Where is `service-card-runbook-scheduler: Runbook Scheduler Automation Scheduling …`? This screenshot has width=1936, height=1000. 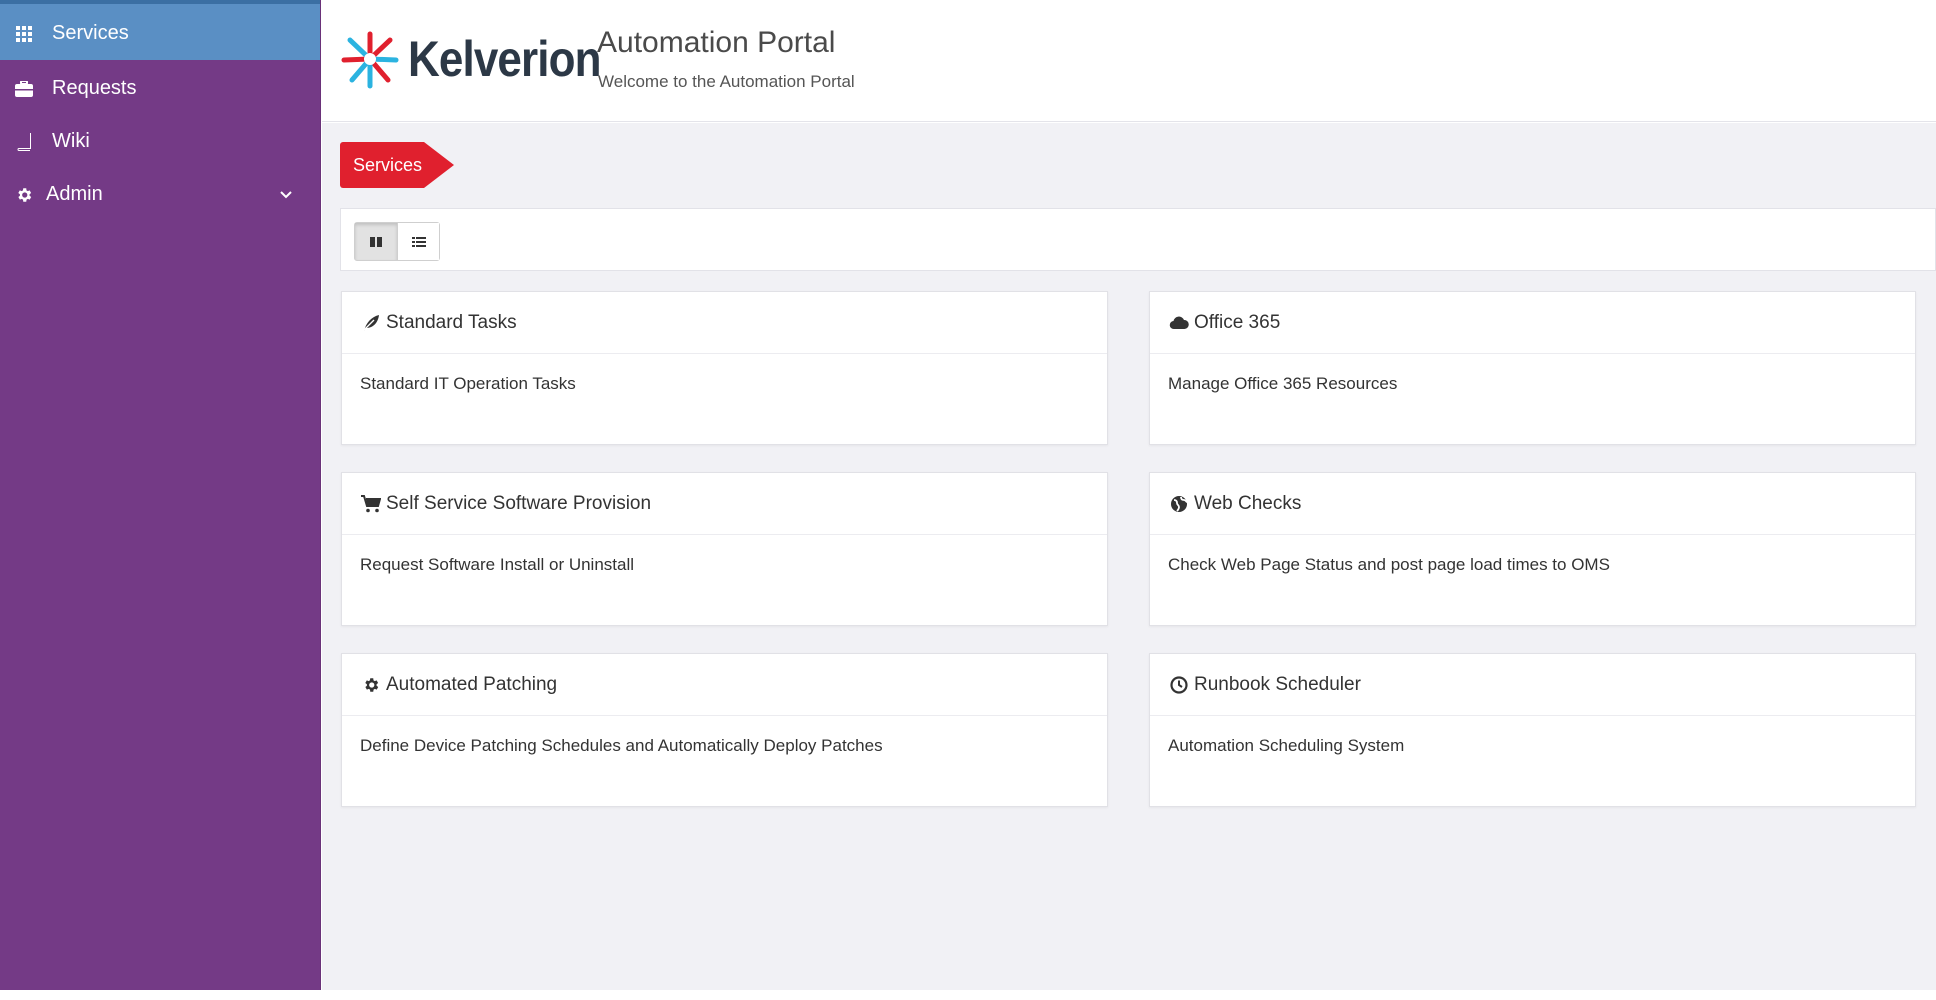 service-card-runbook-scheduler: Runbook Scheduler Automation Scheduling … is located at coordinates (1532, 730).